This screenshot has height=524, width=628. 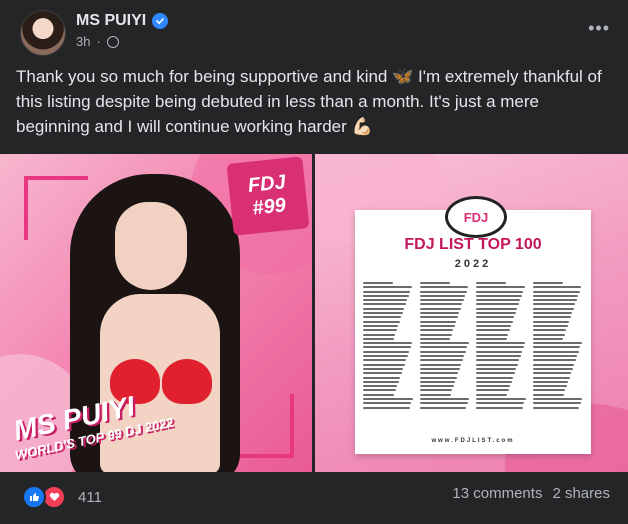 What do you see at coordinates (581, 493) in the screenshot?
I see `shares-count: 2 shares` at bounding box center [581, 493].